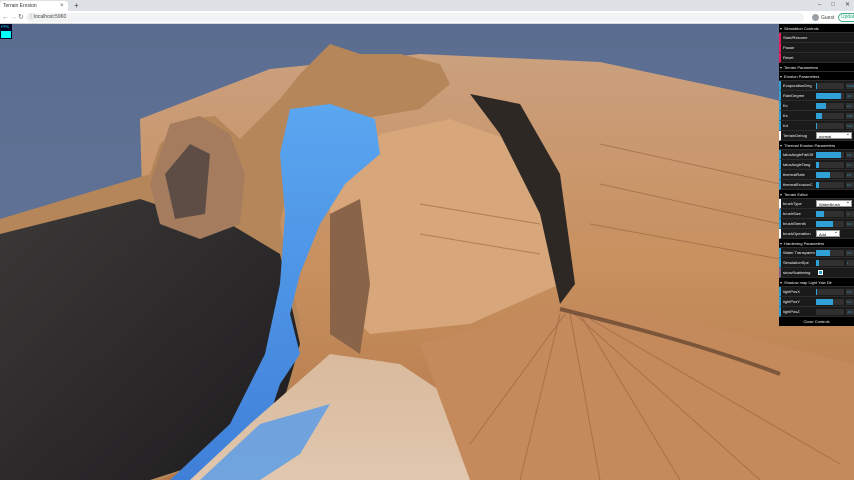 This screenshot has width=854, height=480. I want to click on close-controls-button: Close Controls, so click(816, 321).